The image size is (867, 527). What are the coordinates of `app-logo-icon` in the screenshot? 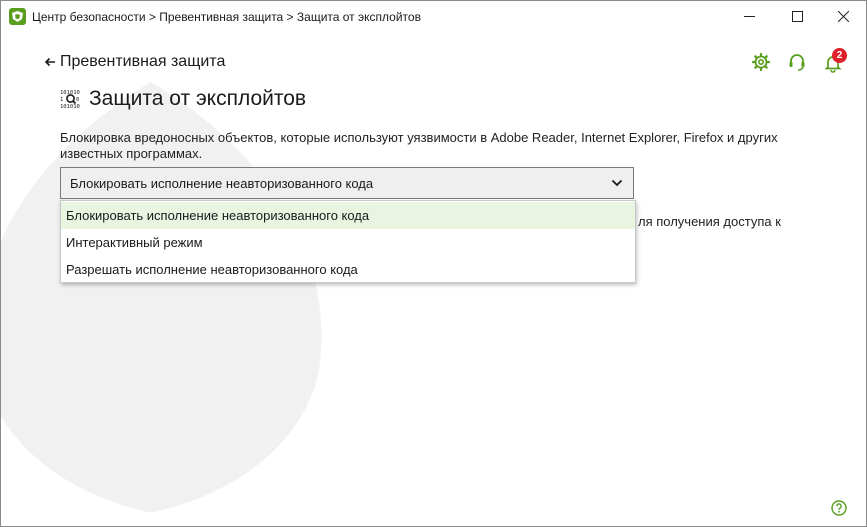 It's located at (17, 16).